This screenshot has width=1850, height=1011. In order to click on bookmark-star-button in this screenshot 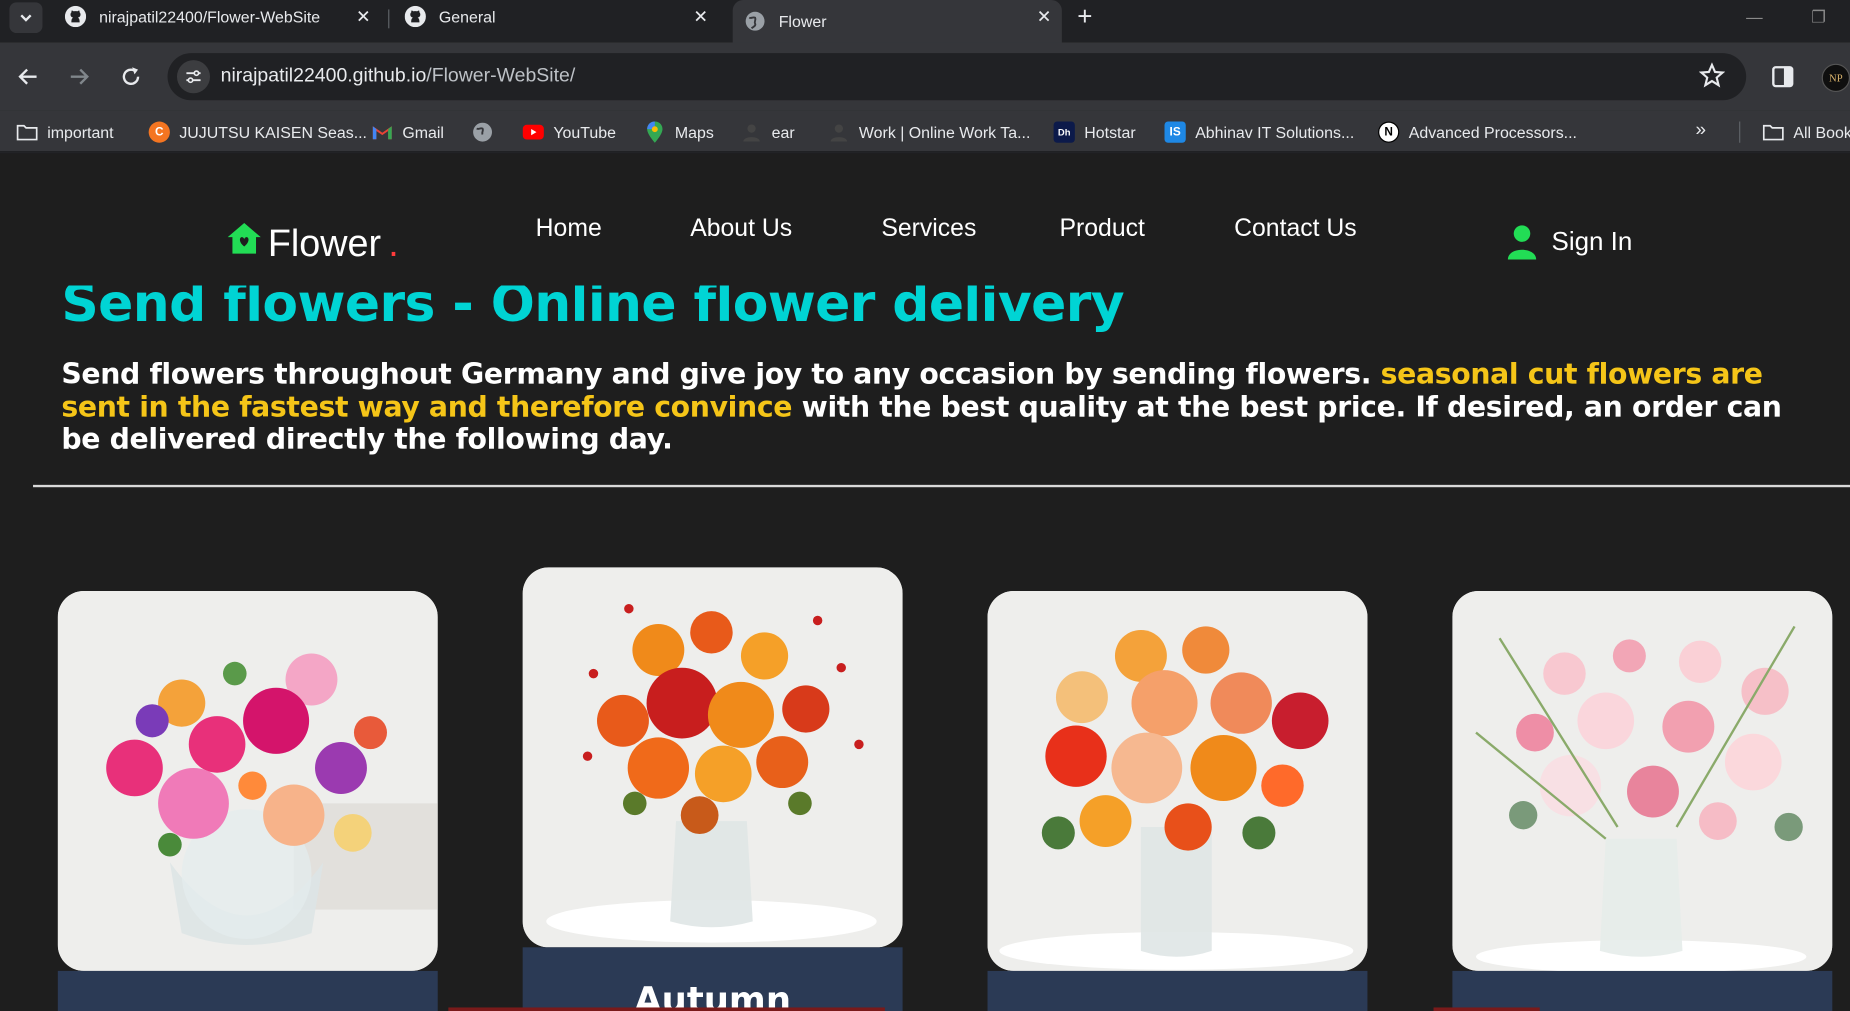, I will do `click(1712, 78)`.